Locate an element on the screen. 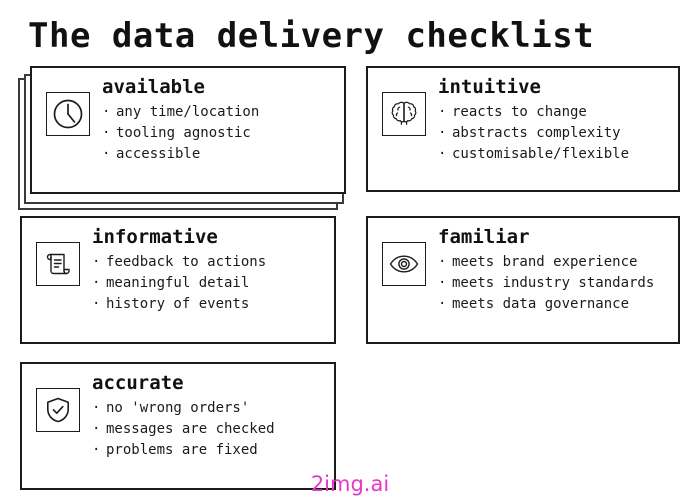 Image resolution: width=700 pixels, height=500 pixels. list-item: · reacts to change is located at coordinates (554, 112).